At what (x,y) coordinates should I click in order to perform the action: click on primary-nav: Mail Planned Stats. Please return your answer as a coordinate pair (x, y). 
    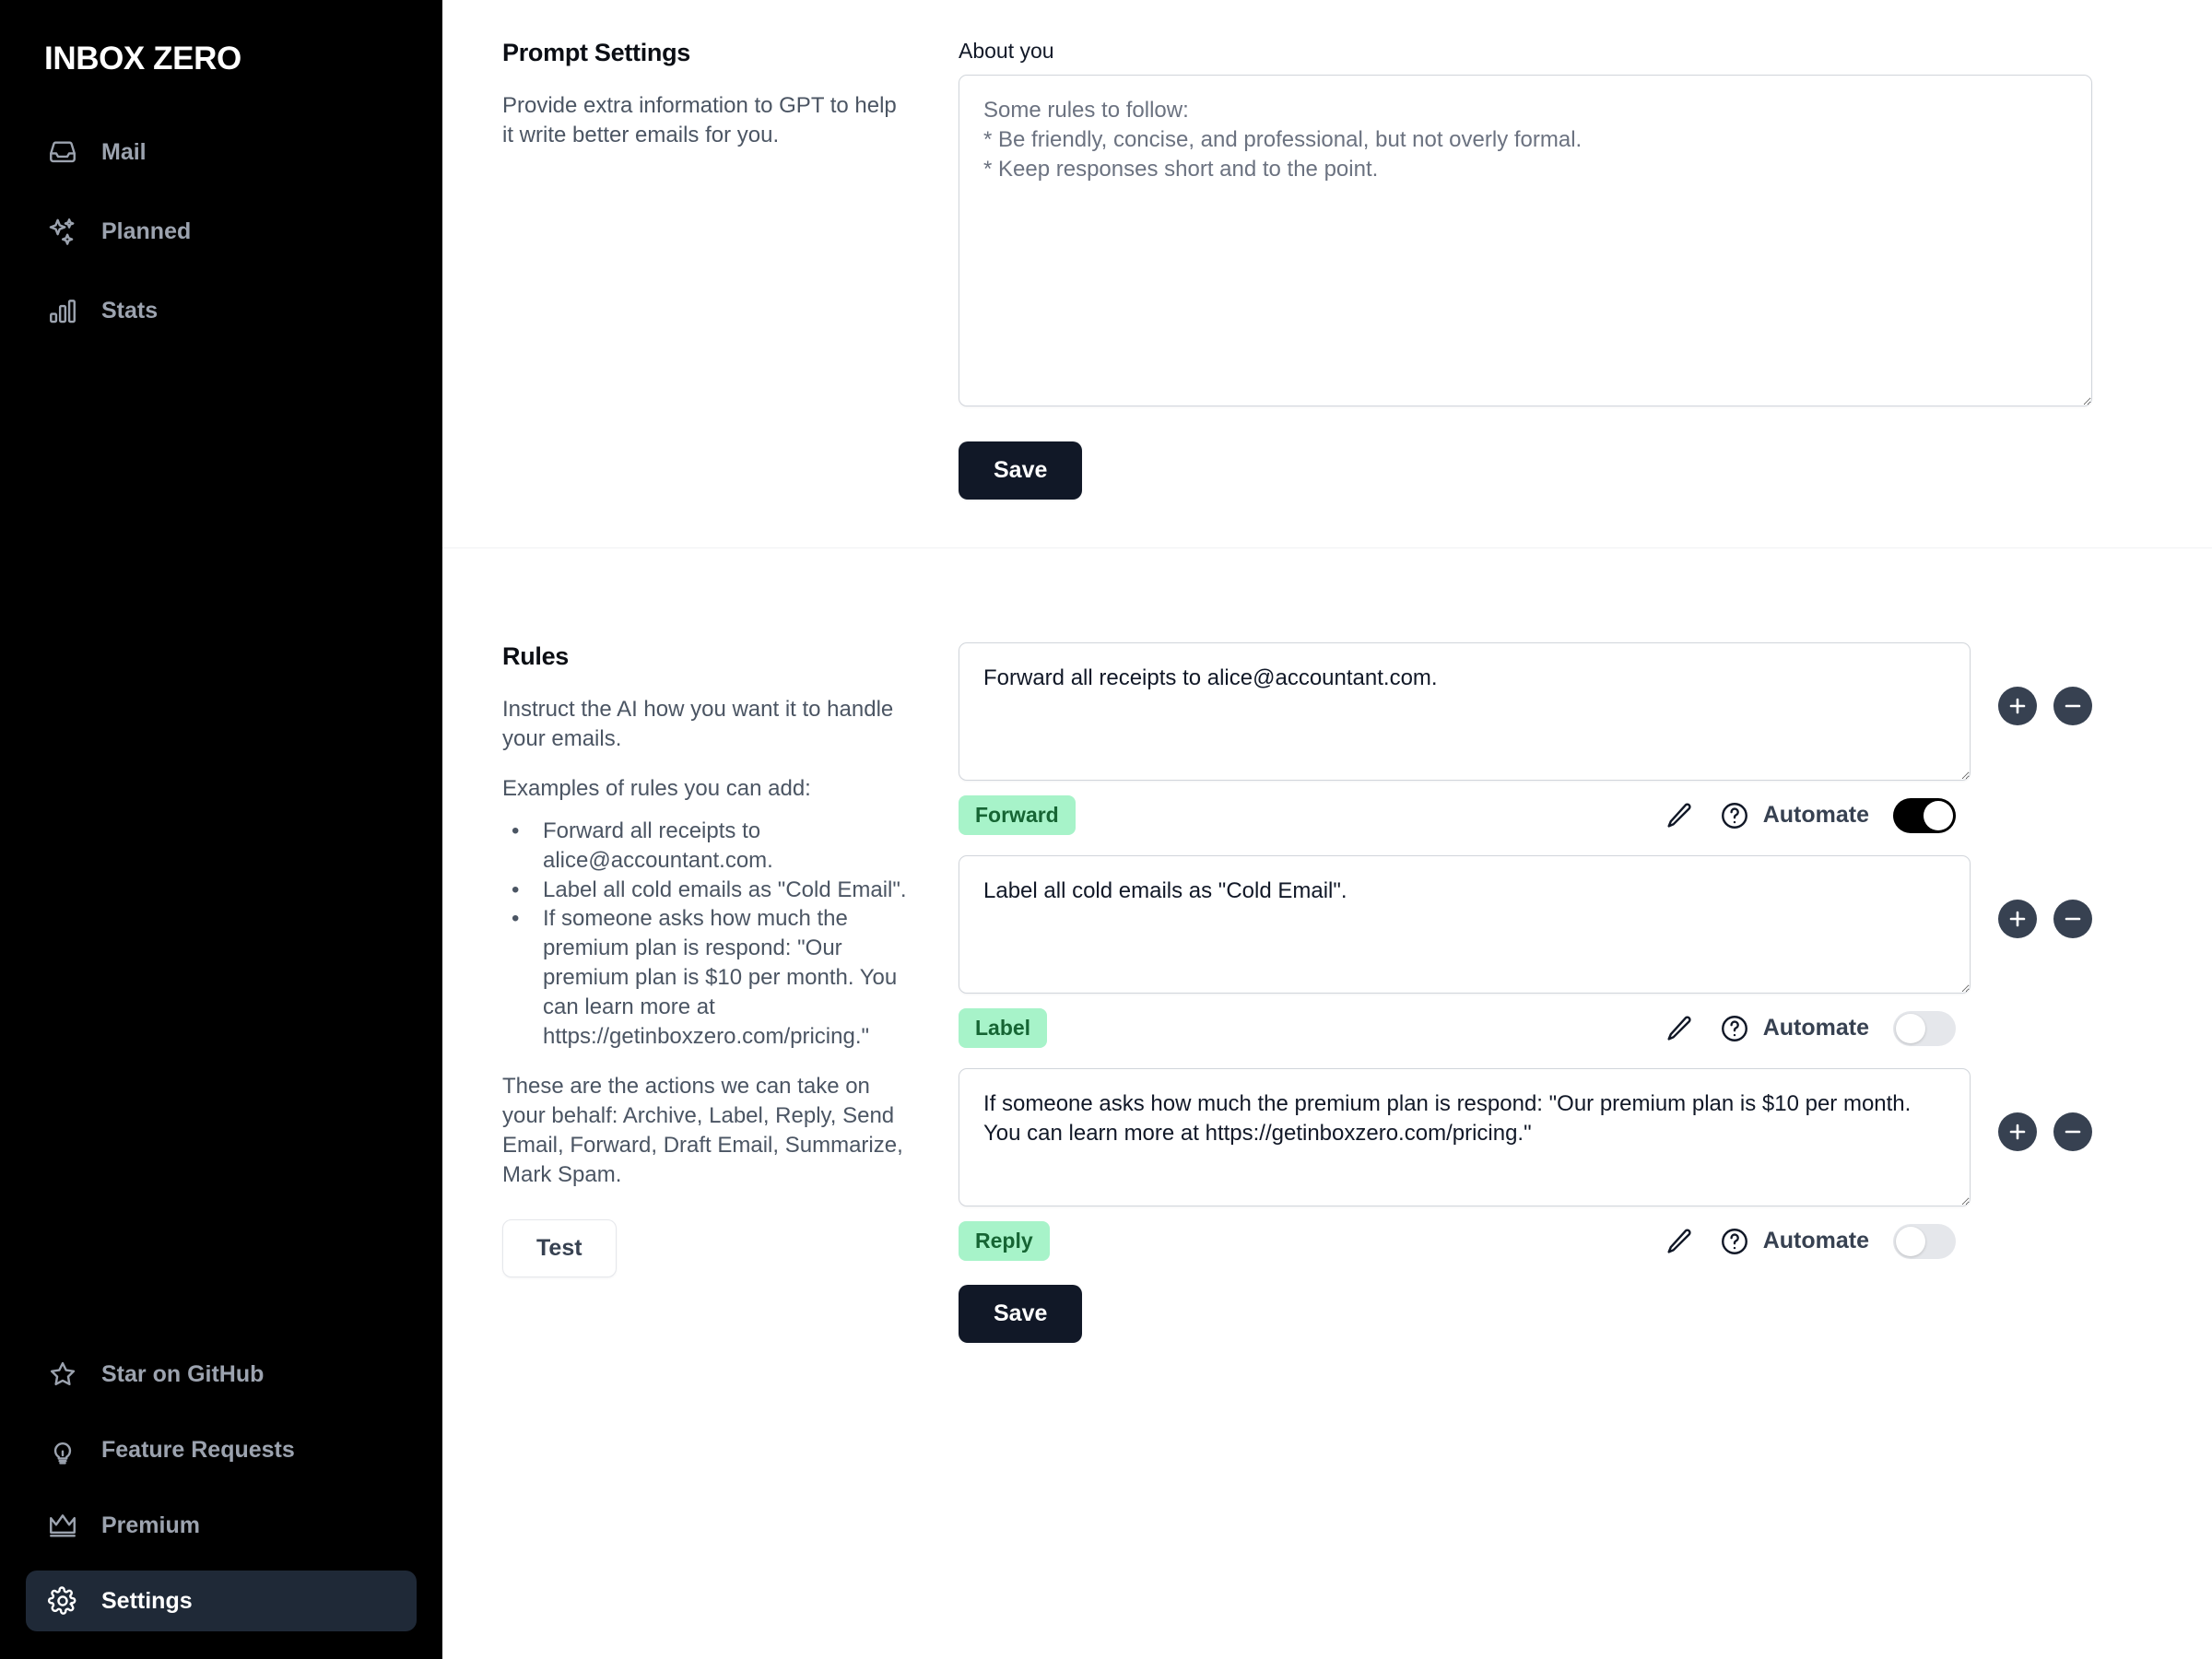
    Looking at the image, I should click on (221, 231).